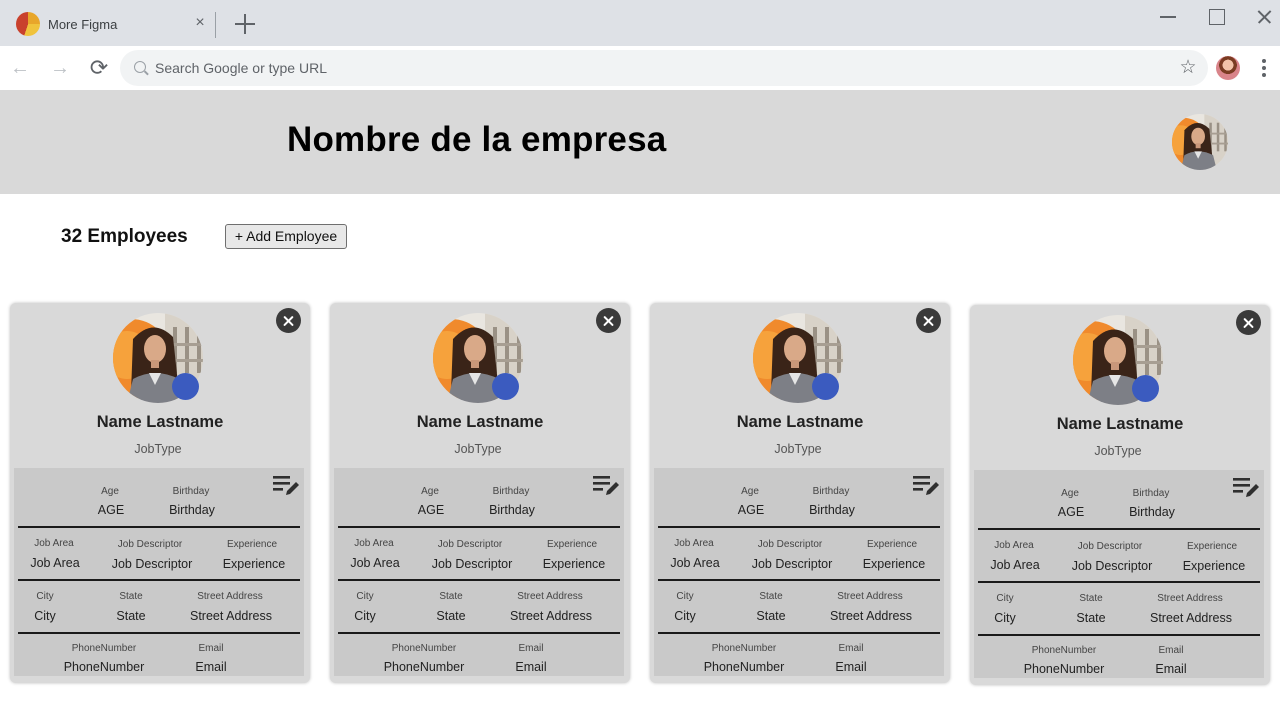 This screenshot has height=720, width=1280. What do you see at coordinates (215, 25) in the screenshot?
I see `tab-divider` at bounding box center [215, 25].